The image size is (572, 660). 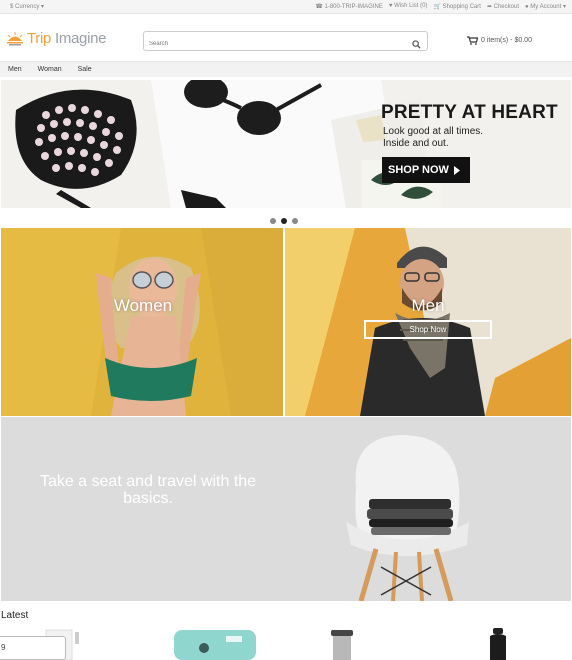 What do you see at coordinates (457, 6) in the screenshot?
I see `shopping-cart-link: 🛒 Shopping Cart` at bounding box center [457, 6].